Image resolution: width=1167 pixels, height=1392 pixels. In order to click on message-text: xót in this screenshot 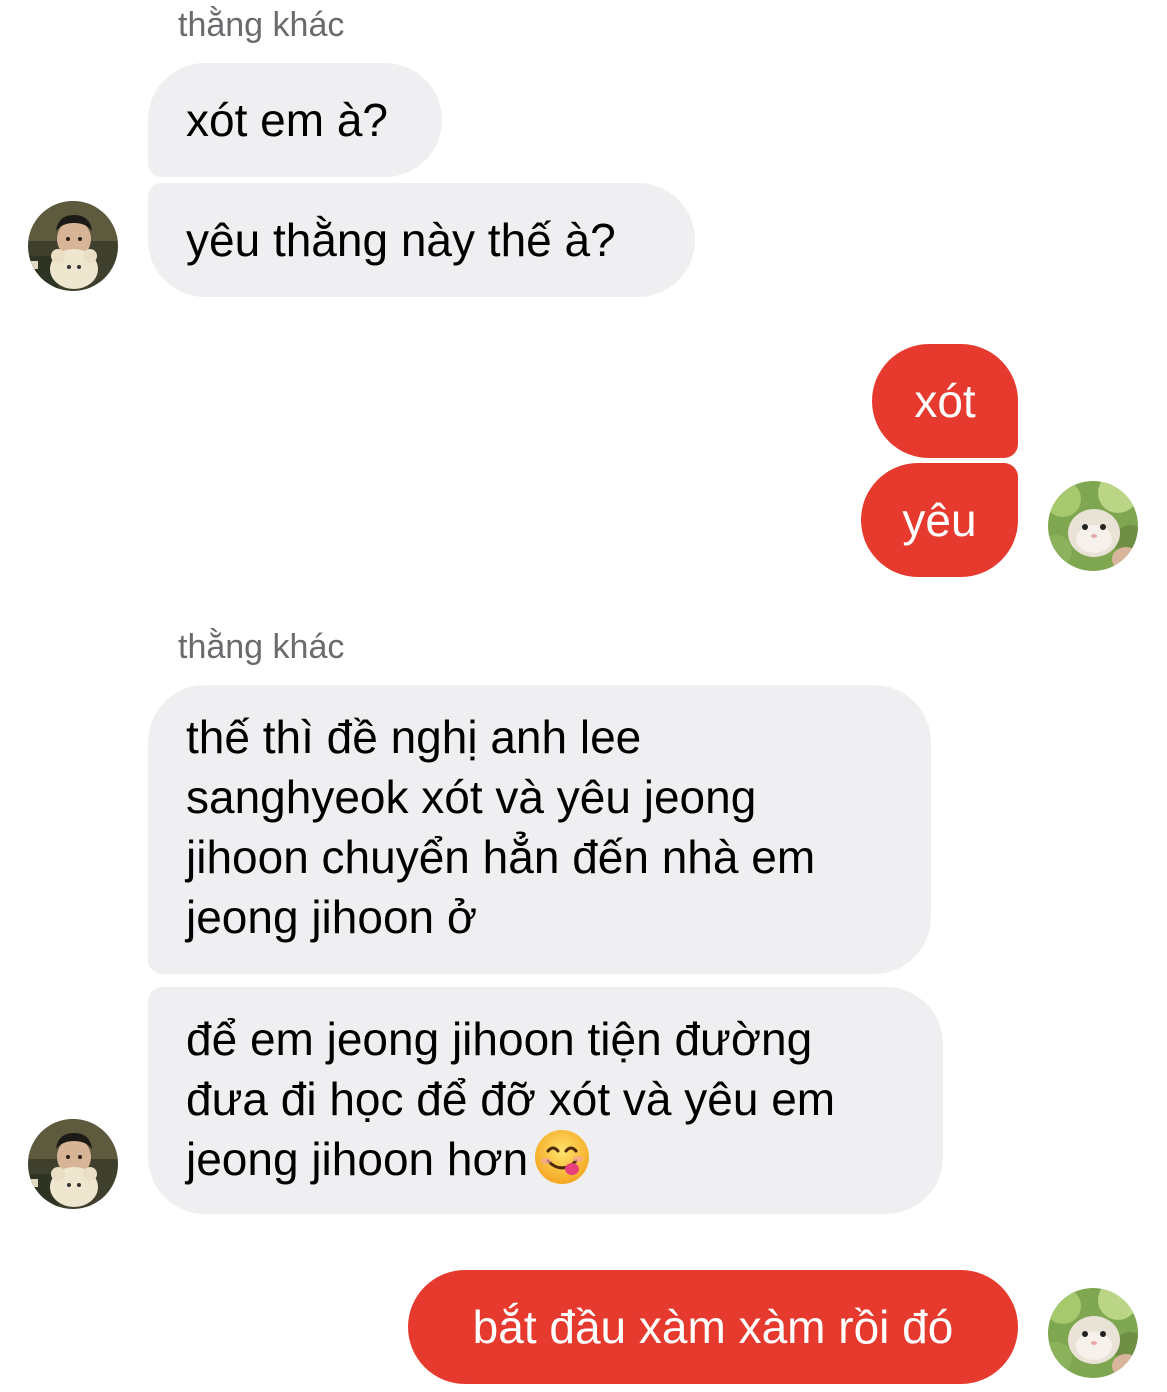, I will do `click(945, 401)`.